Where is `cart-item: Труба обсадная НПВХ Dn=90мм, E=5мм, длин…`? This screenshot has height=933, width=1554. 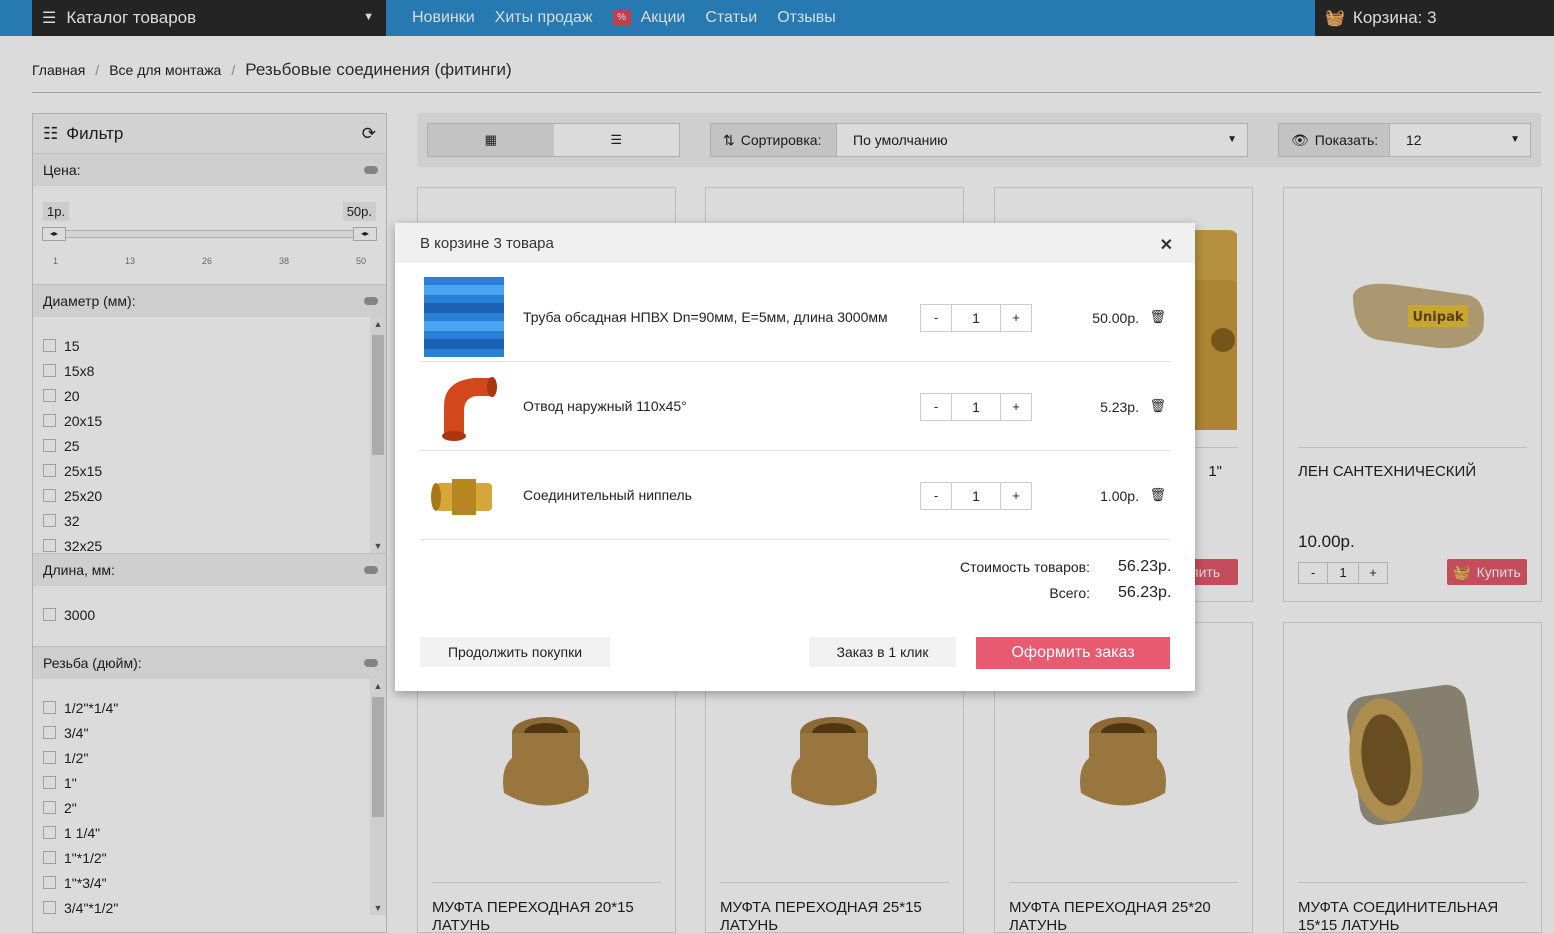 cart-item: Труба обсадная НПВХ Dn=90мм, E=5мм, длин… is located at coordinates (795, 317).